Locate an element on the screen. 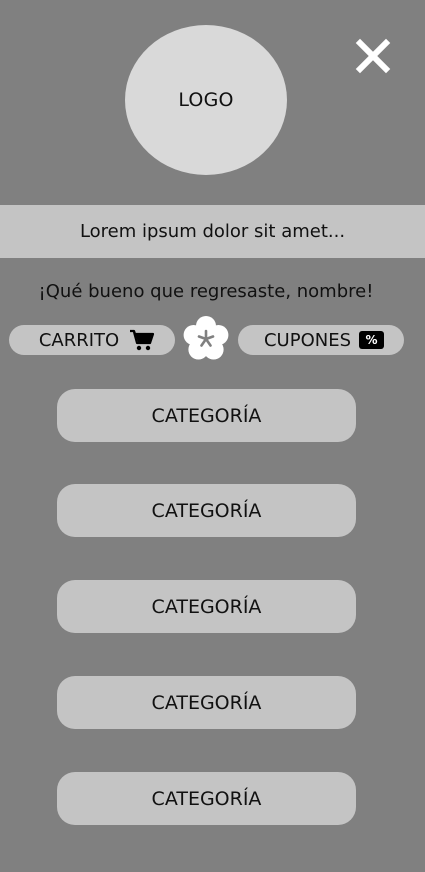 Image resolution: width=425 pixels, height=872 pixels. logo: LOGO is located at coordinates (206, 100).